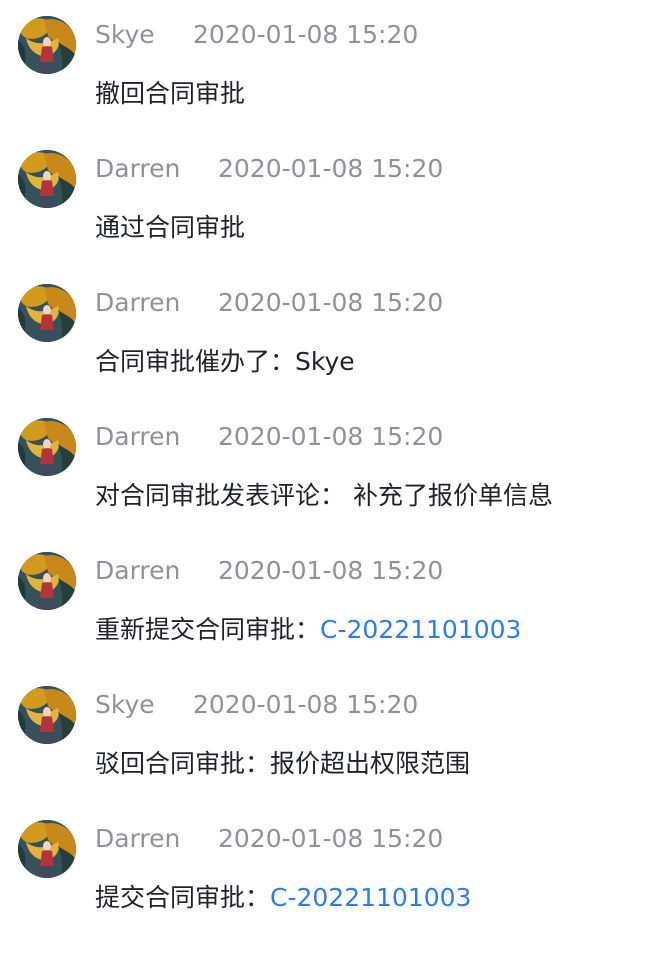  Describe the element at coordinates (325, 217) in the screenshot. I see `activity-entry: Darren 2020-01-08 15:20 通过合同审批` at that location.